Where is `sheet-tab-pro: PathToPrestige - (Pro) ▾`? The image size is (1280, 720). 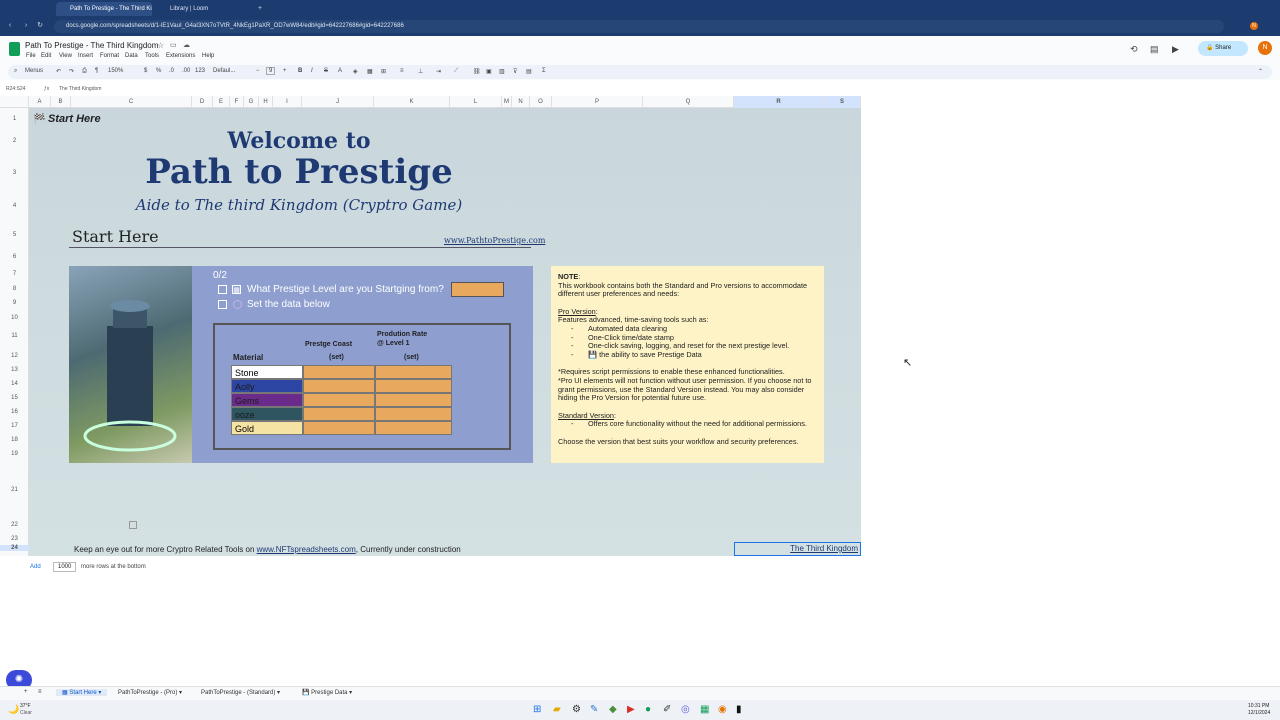 sheet-tab-pro: PathToPrestige - (Pro) ▾ is located at coordinates (150, 692).